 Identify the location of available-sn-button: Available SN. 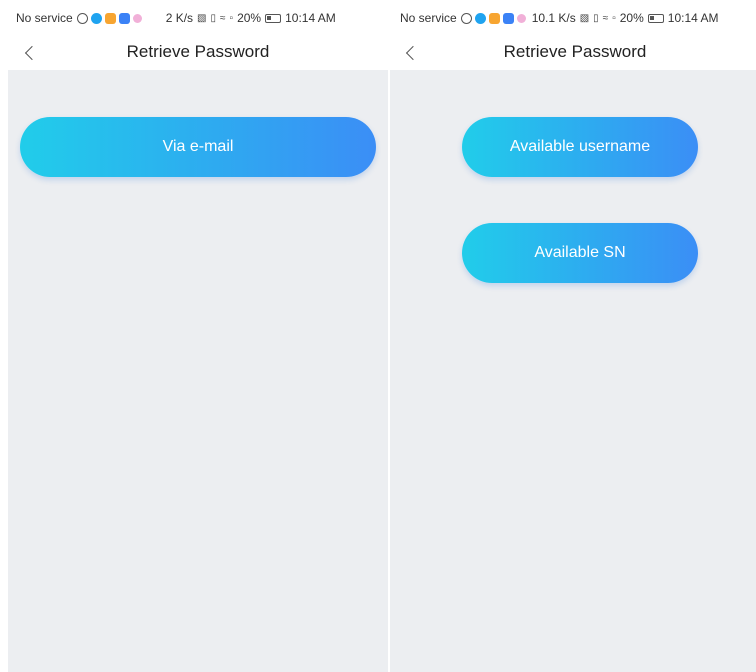
(580, 253).